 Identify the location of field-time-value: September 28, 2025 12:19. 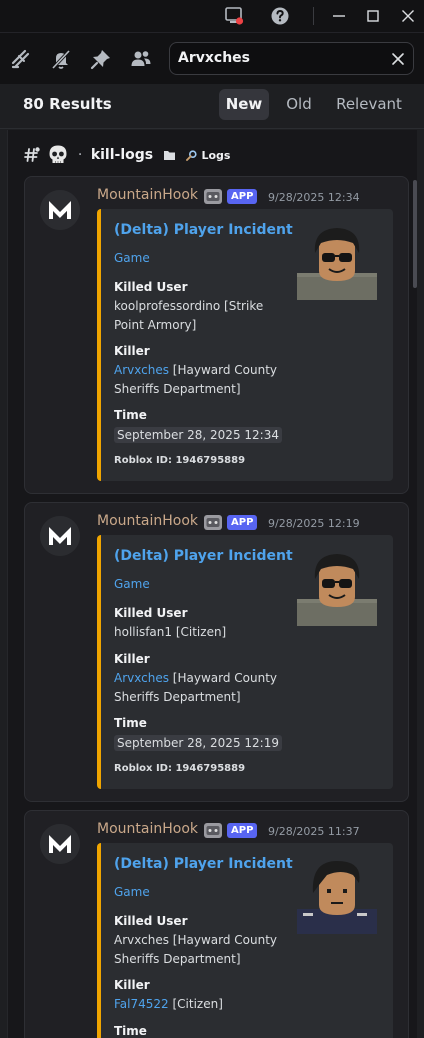
(198, 743).